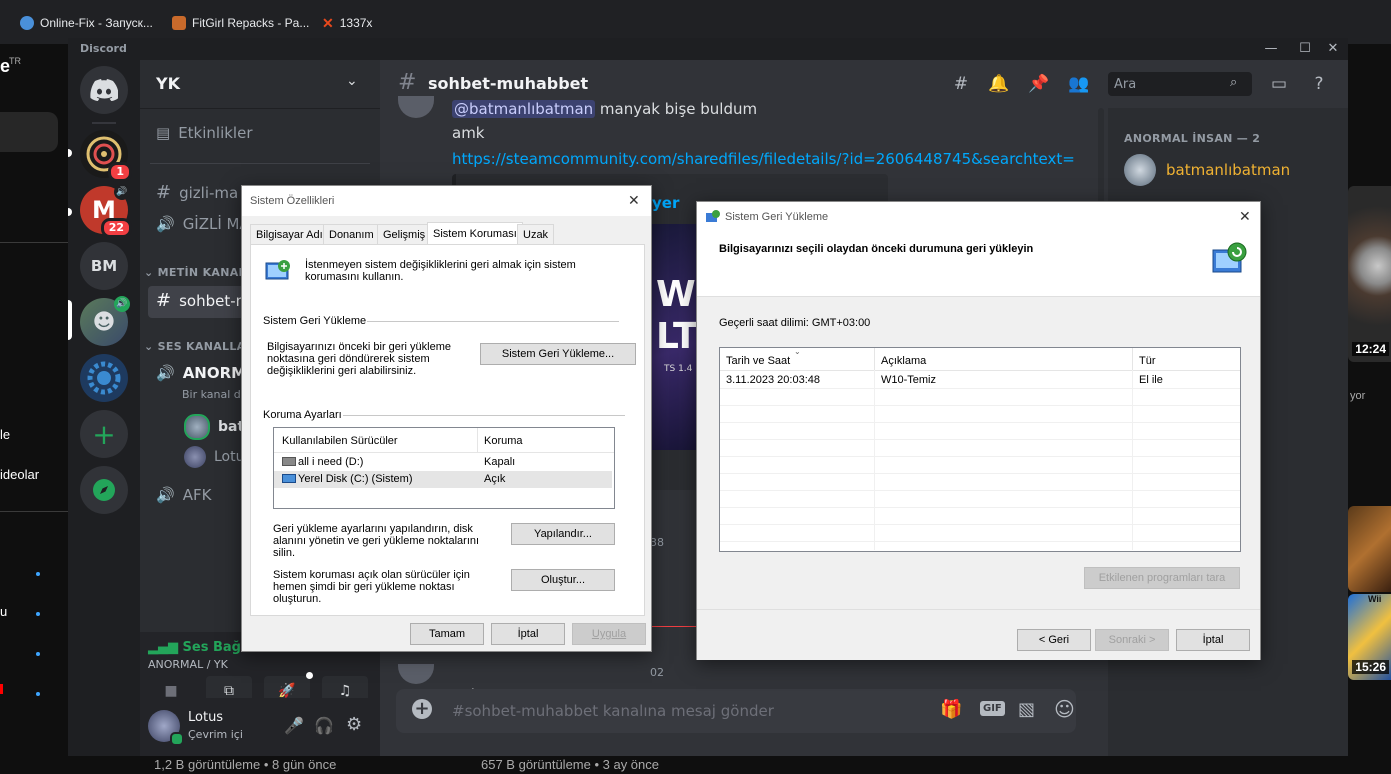 This screenshot has width=1391, height=774. Describe the element at coordinates (1064, 709) in the screenshot. I see `emoji-icon: ☺` at that location.